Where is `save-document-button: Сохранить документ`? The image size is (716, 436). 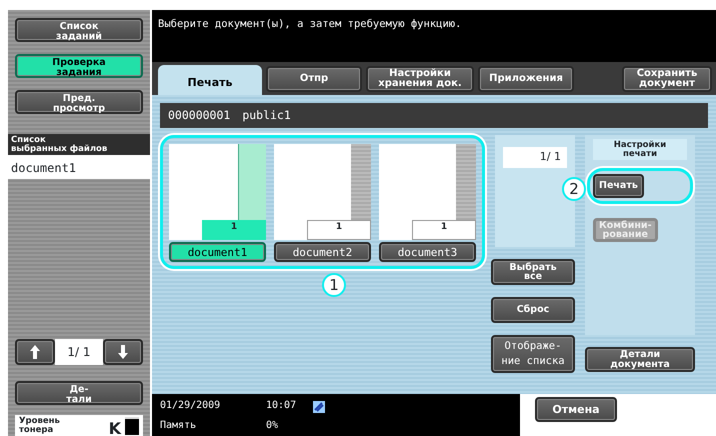
save-document-button: Сохранить документ is located at coordinates (667, 79).